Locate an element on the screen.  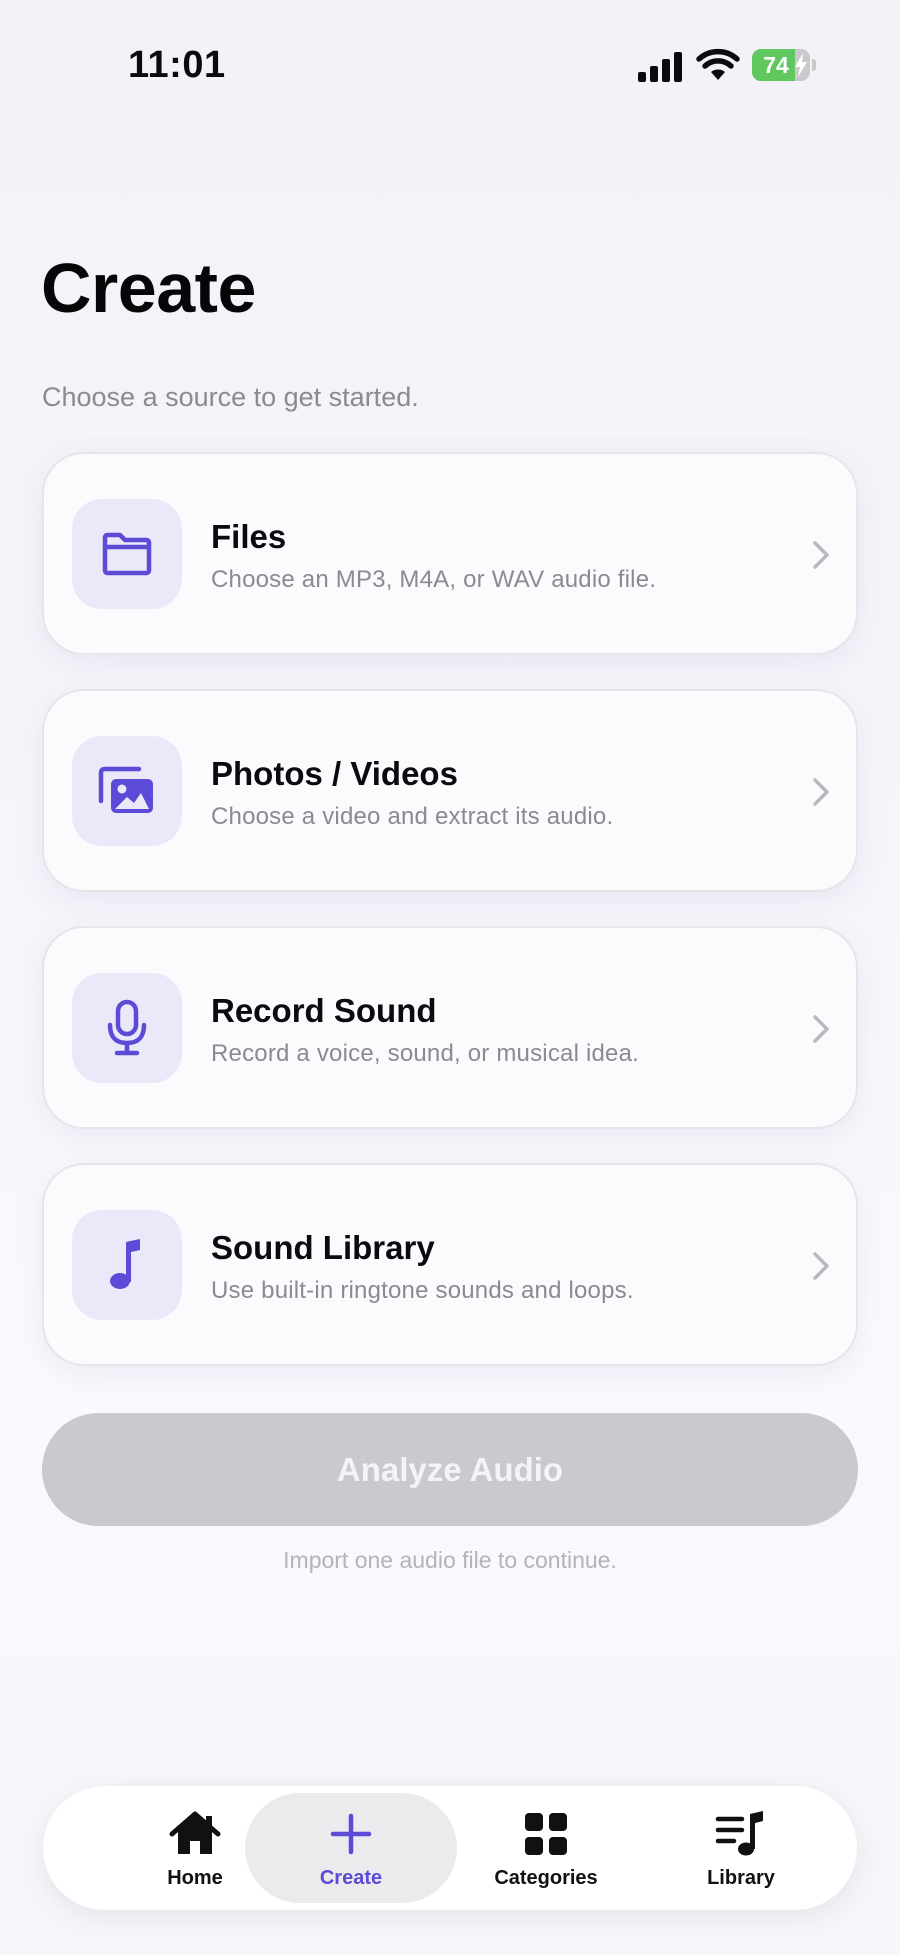
grid-icon is located at coordinates (546, 1834).